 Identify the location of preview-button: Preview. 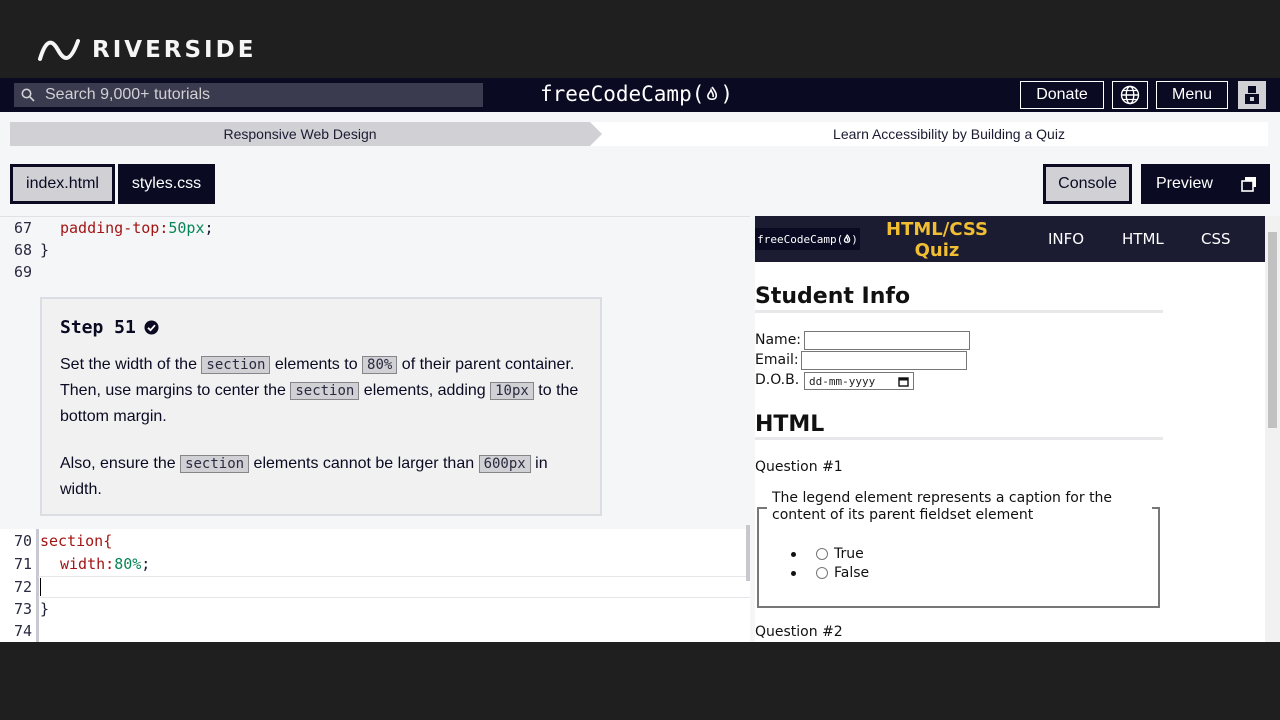
(1205, 184).